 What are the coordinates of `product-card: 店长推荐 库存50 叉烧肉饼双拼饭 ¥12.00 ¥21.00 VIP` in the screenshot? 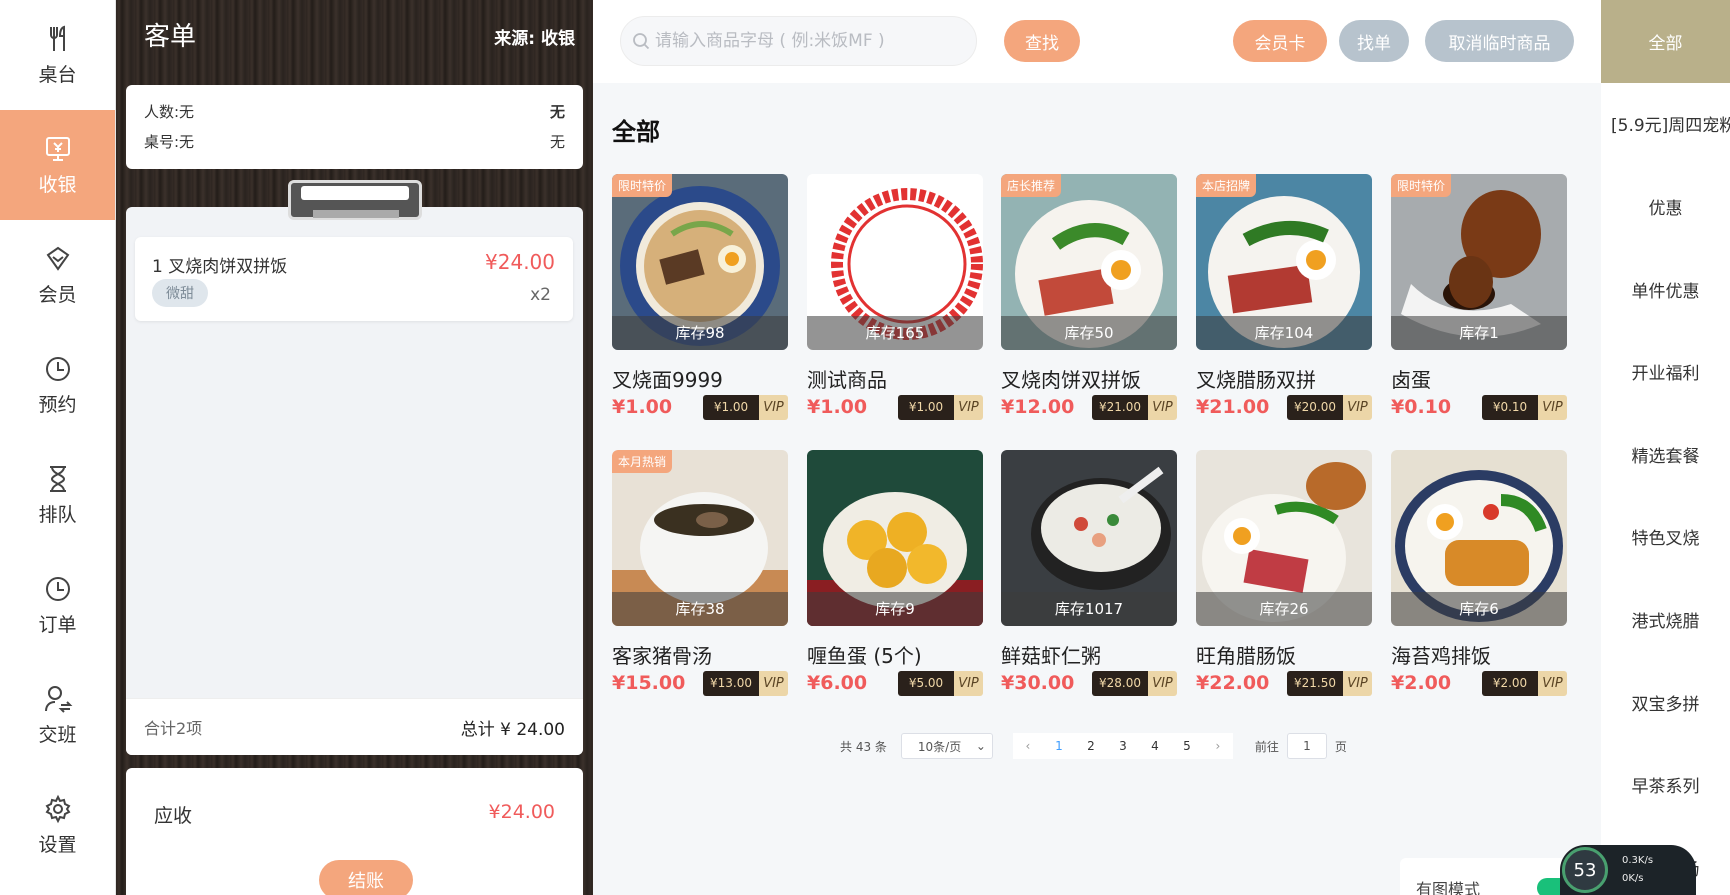 It's located at (1089, 300).